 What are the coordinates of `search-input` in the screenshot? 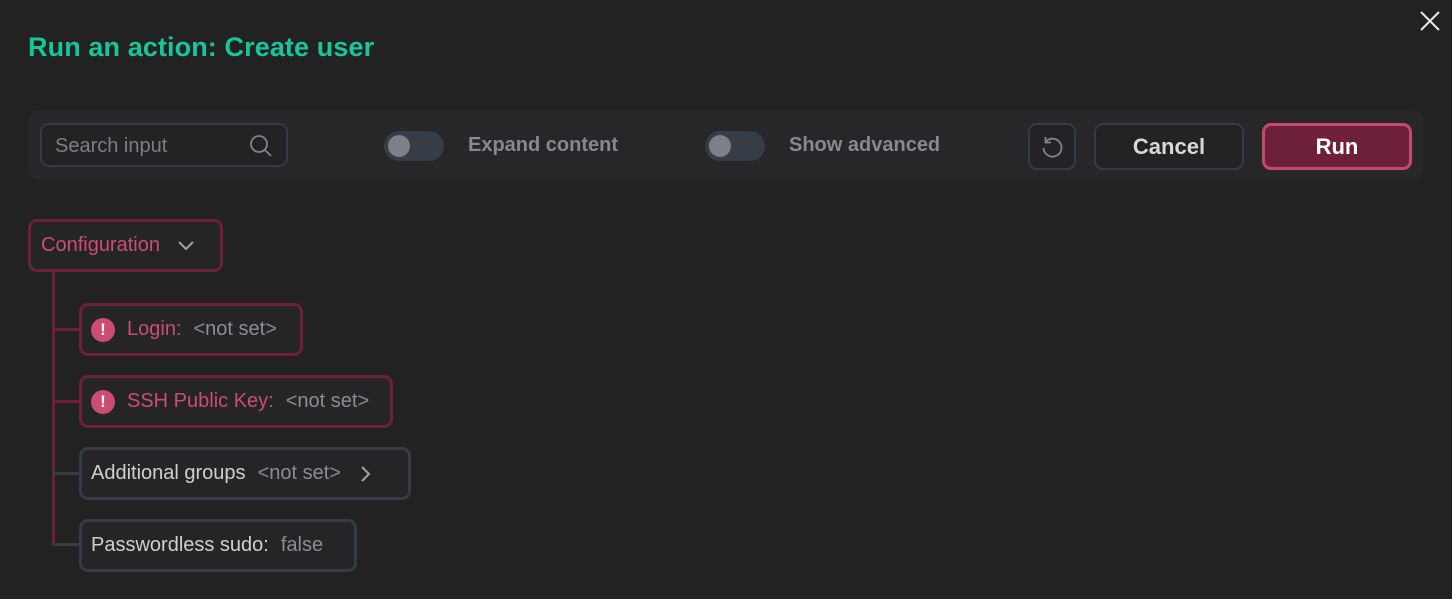 It's located at (150, 146).